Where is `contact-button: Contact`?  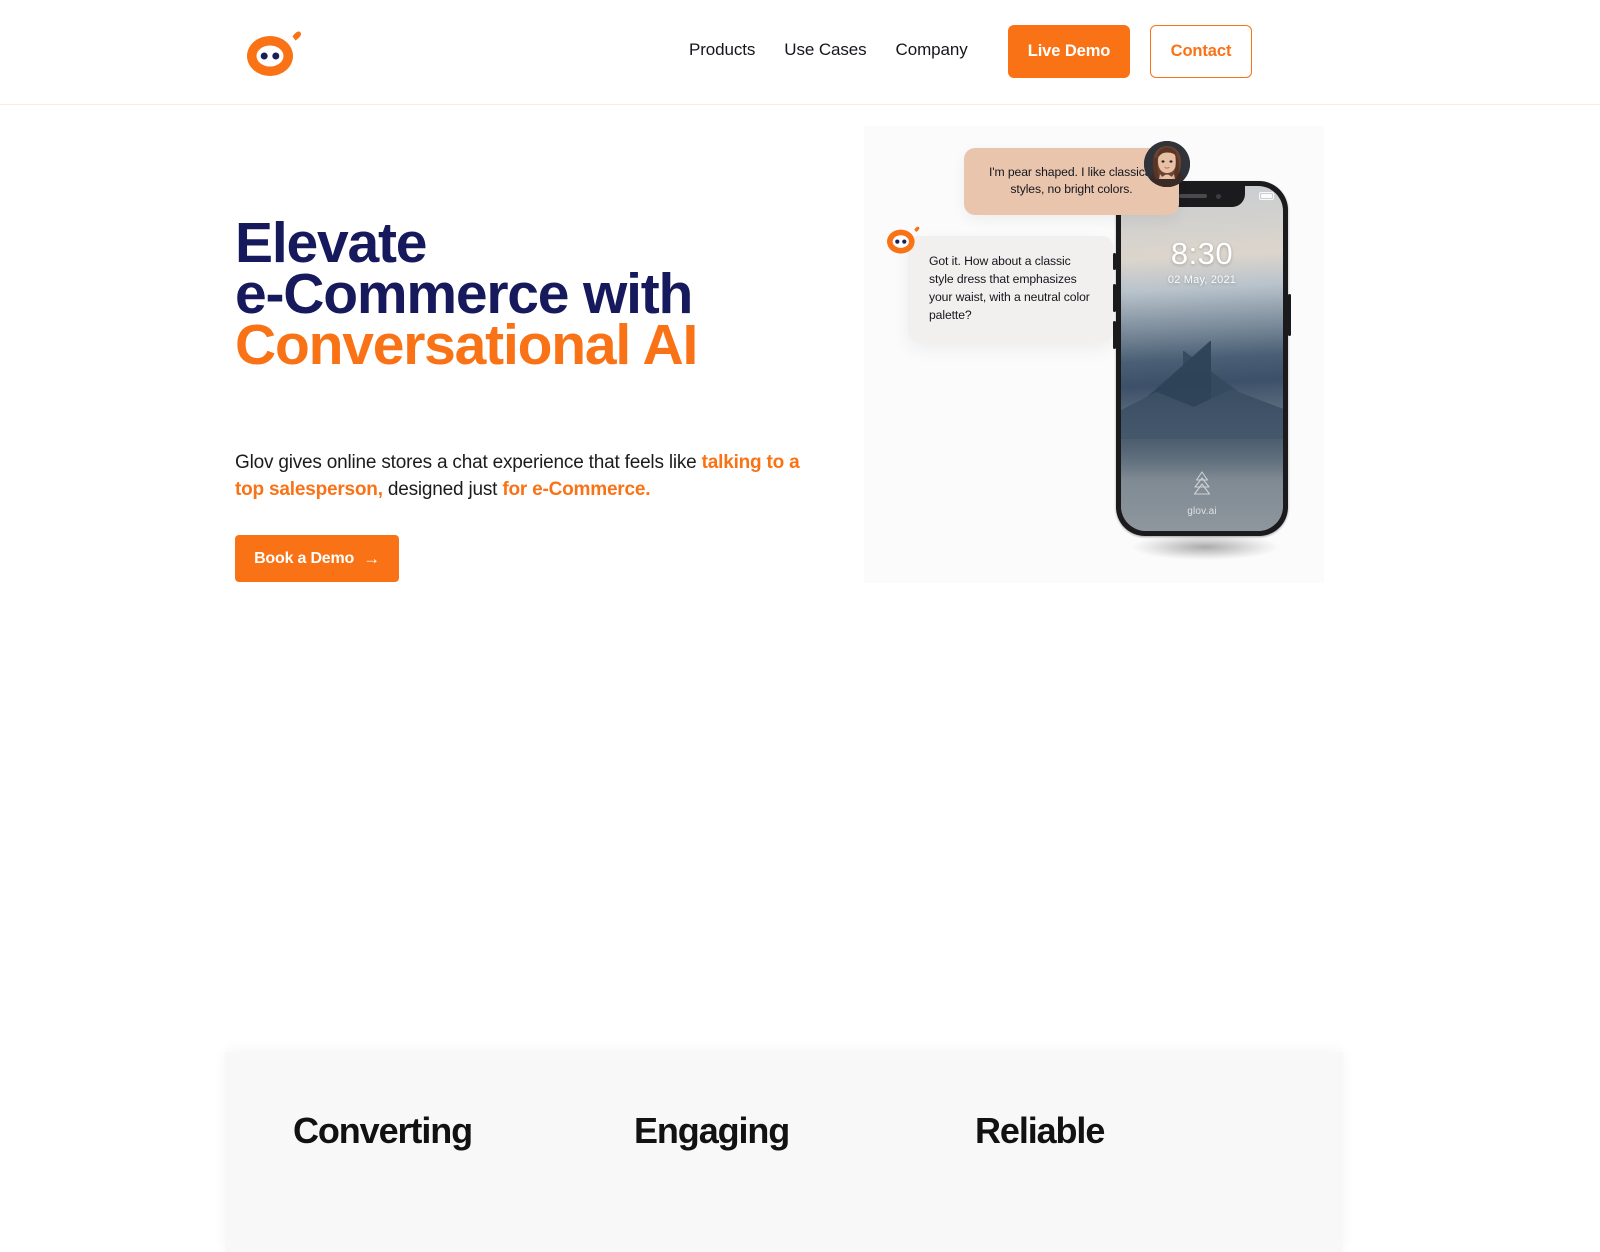
contact-button: Contact is located at coordinates (1201, 51).